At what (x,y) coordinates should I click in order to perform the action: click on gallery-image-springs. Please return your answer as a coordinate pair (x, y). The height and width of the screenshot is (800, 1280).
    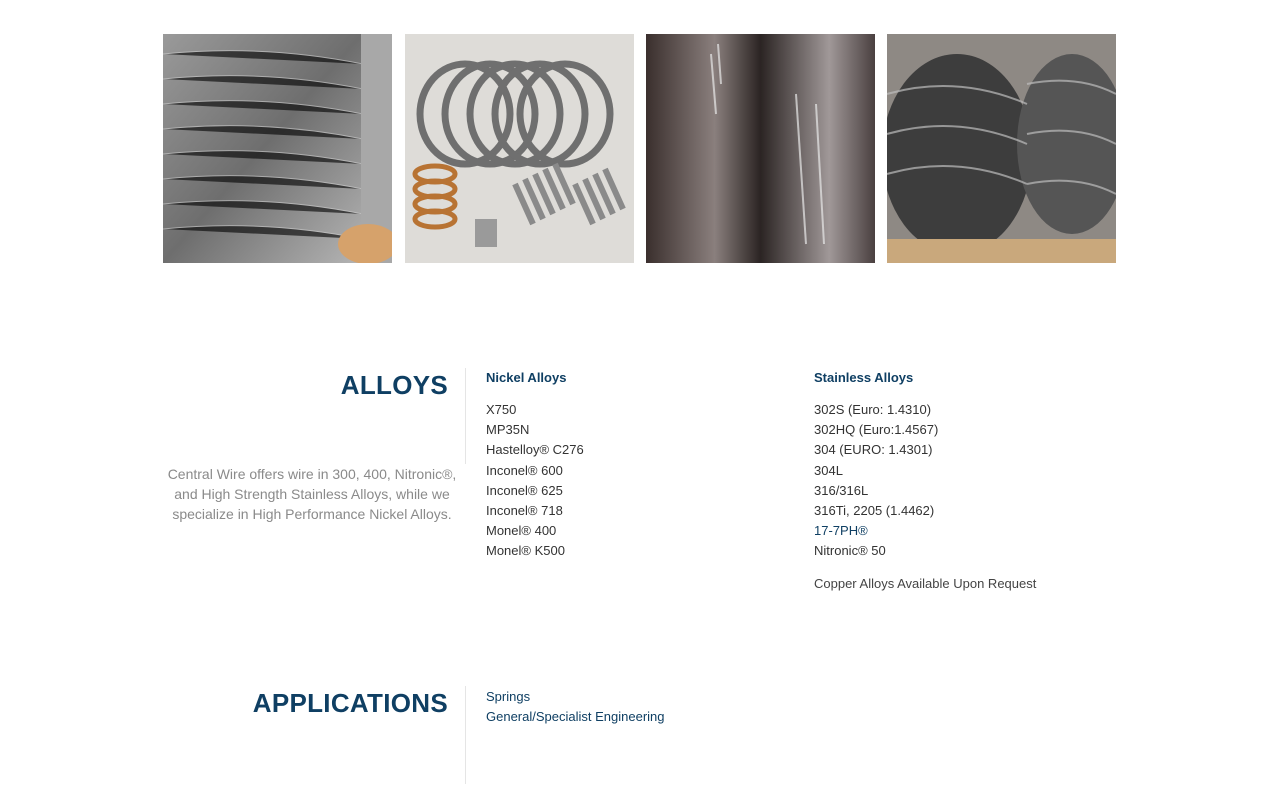
    Looking at the image, I should click on (519, 148).